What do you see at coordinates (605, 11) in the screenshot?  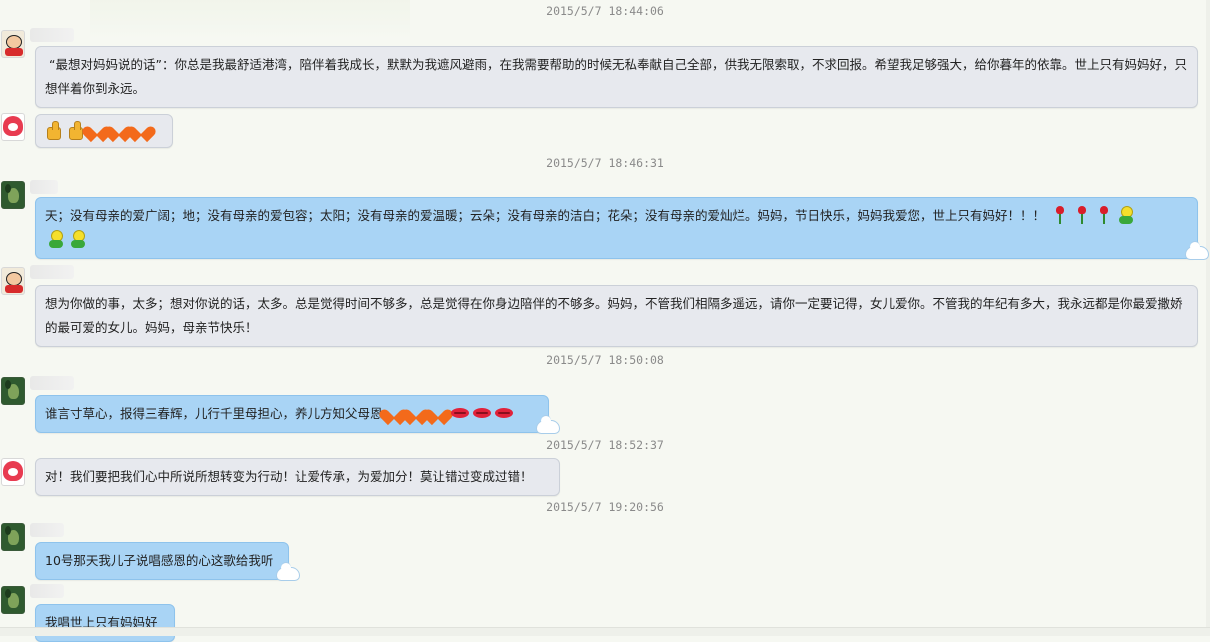 I see `message-timestamp: 2015/5/7 18:44:06` at bounding box center [605, 11].